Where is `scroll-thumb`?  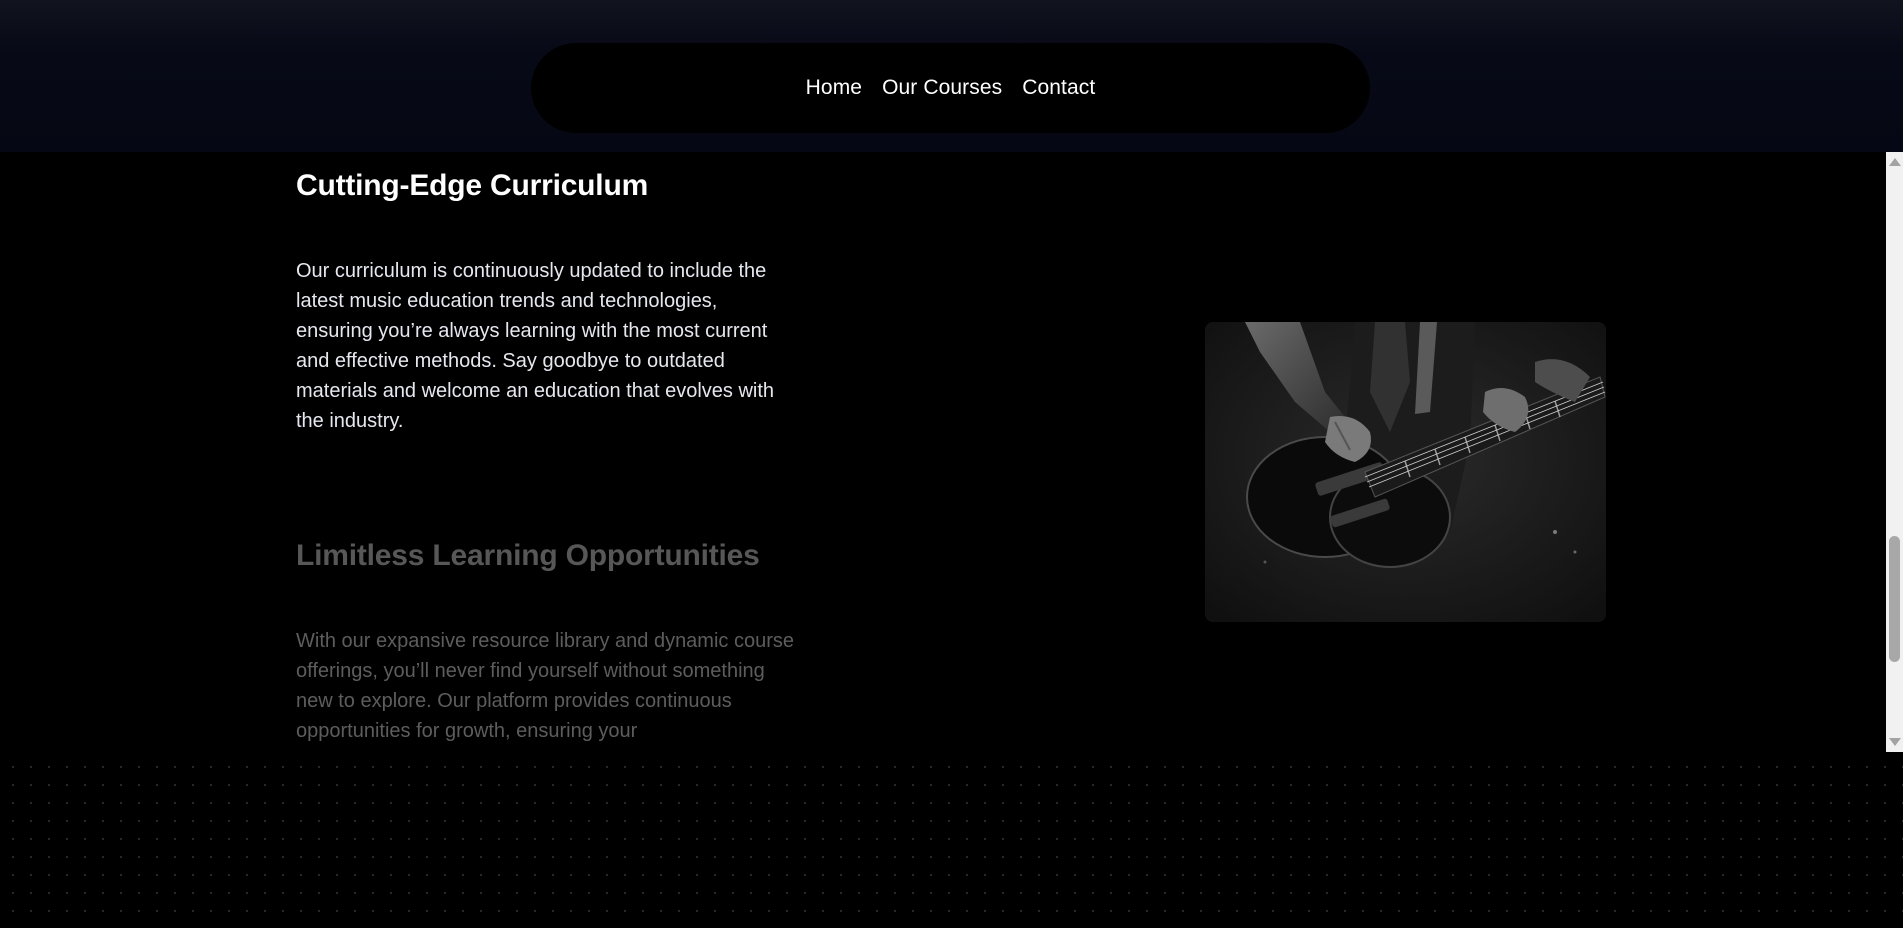
scroll-thumb is located at coordinates (1894, 599).